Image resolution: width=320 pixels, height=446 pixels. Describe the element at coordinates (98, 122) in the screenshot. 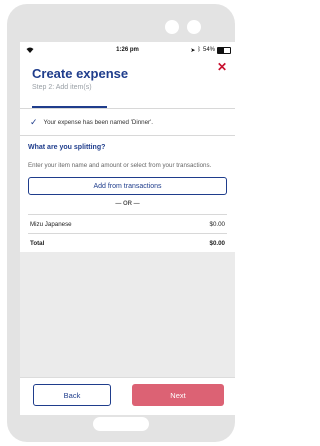

I see `notice-text: Your expense has been named 'Dinner'.` at that location.